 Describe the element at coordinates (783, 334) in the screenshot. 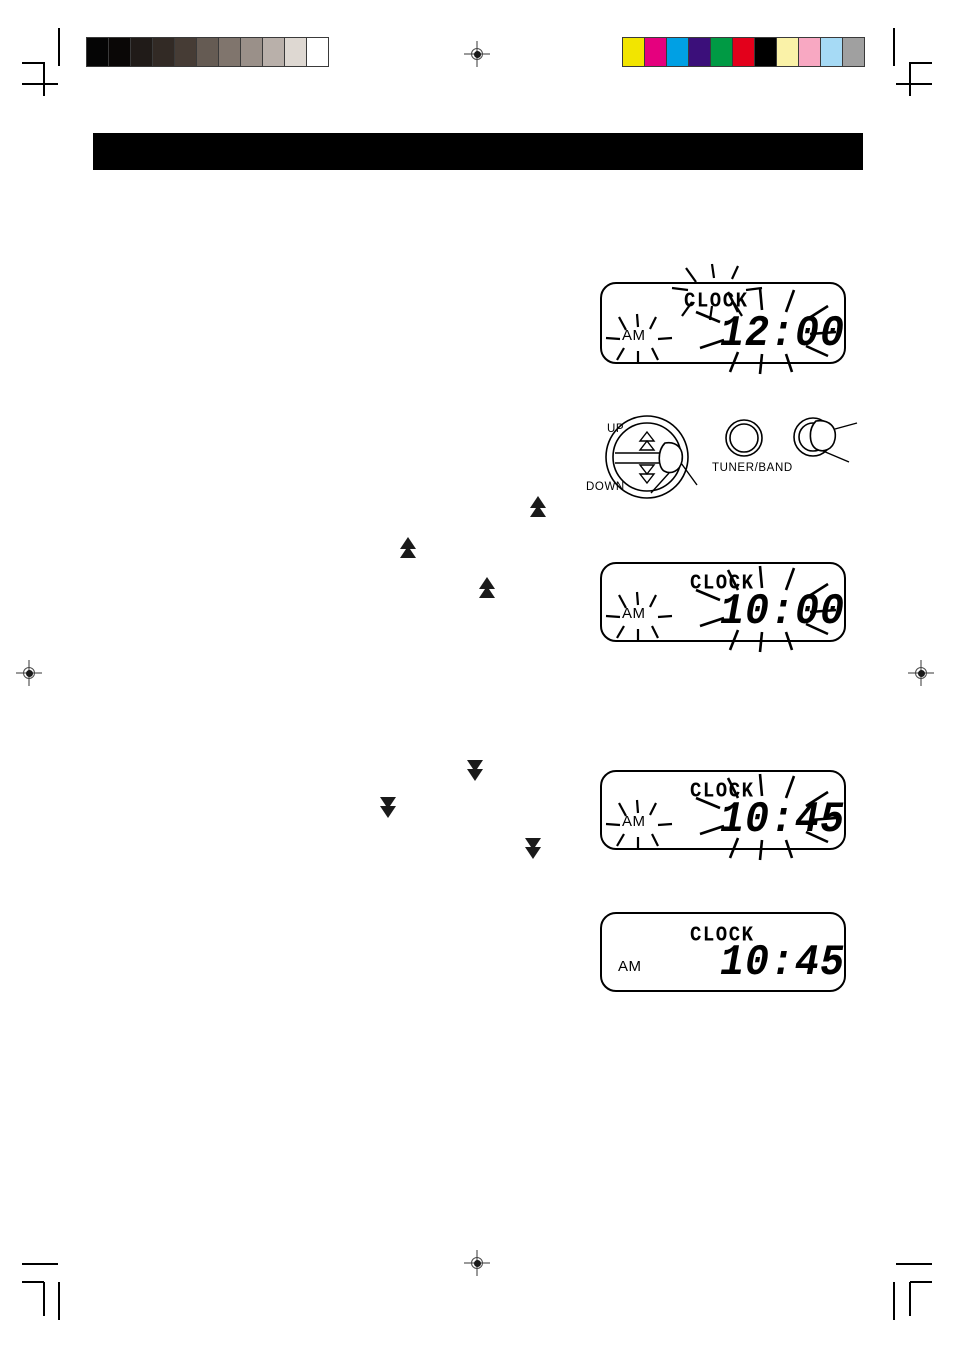

I see `lcd-time-value: 12:00` at that location.